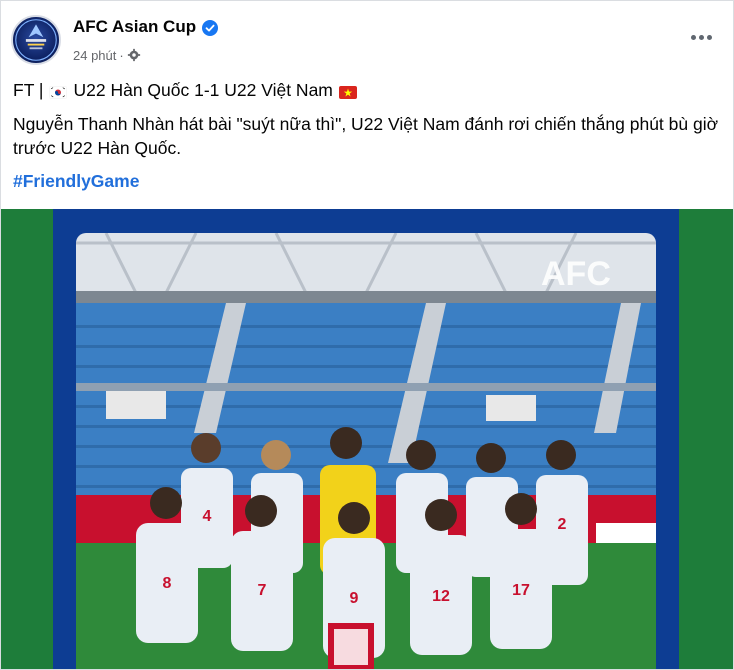  Describe the element at coordinates (36, 40) in the screenshot. I see `page-avatar` at that location.